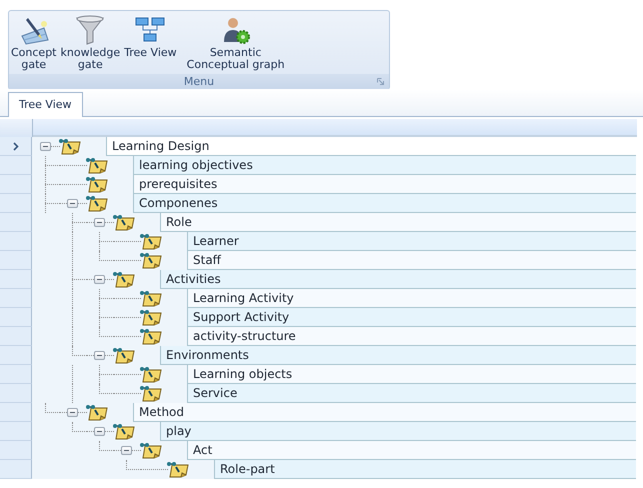 Image resolution: width=643 pixels, height=488 pixels. Describe the element at coordinates (398, 222) in the screenshot. I see `tree-node-label: Role` at that location.